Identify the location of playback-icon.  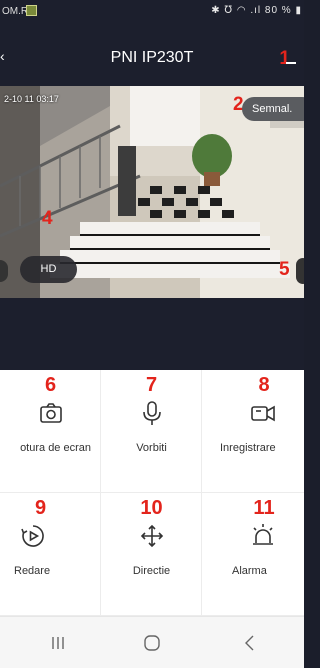
(32, 536).